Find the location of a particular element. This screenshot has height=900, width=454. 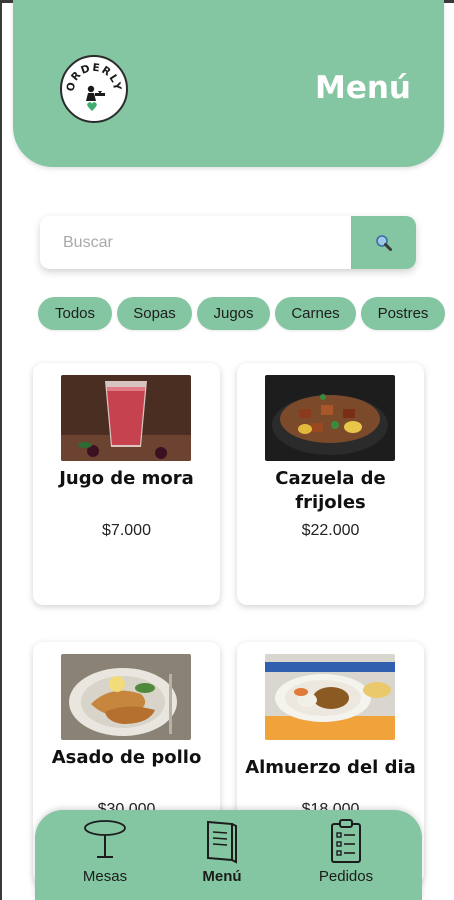

bottom-navigation: Mesas Menú Pedidos is located at coordinates (228, 855).